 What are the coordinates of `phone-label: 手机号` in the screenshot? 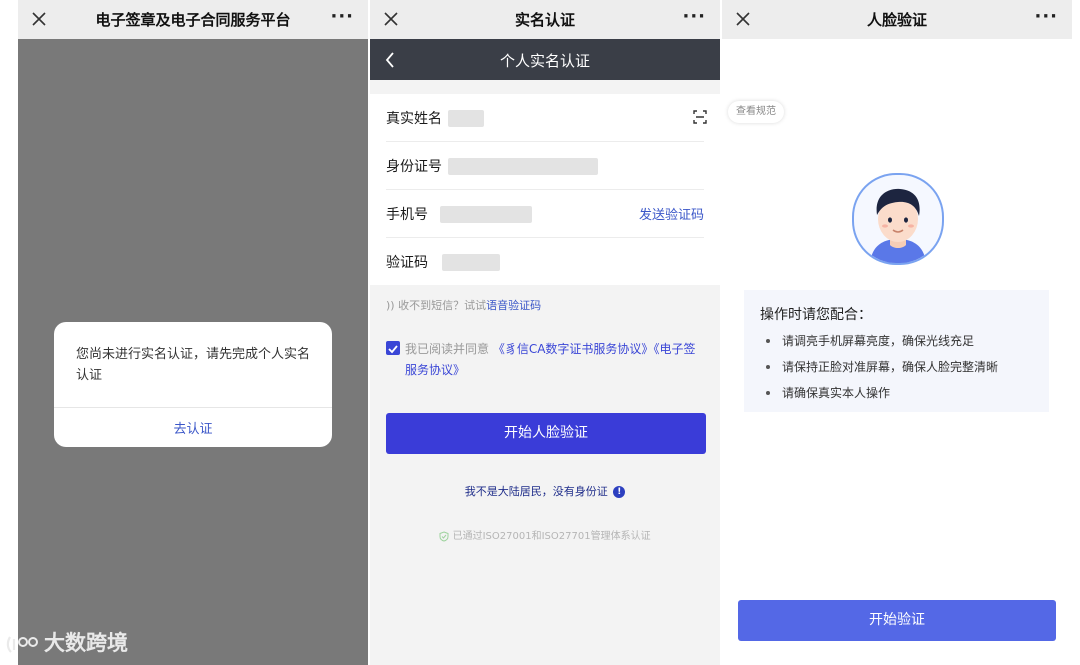 It's located at (407, 215).